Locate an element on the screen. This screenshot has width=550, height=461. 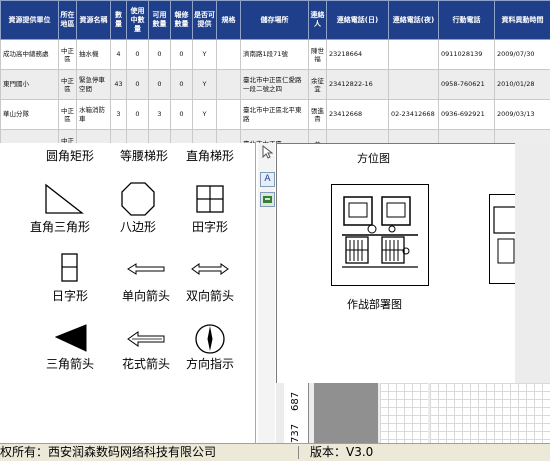
shape-ri-grid: 日字形 is located at coordinates (70, 278).